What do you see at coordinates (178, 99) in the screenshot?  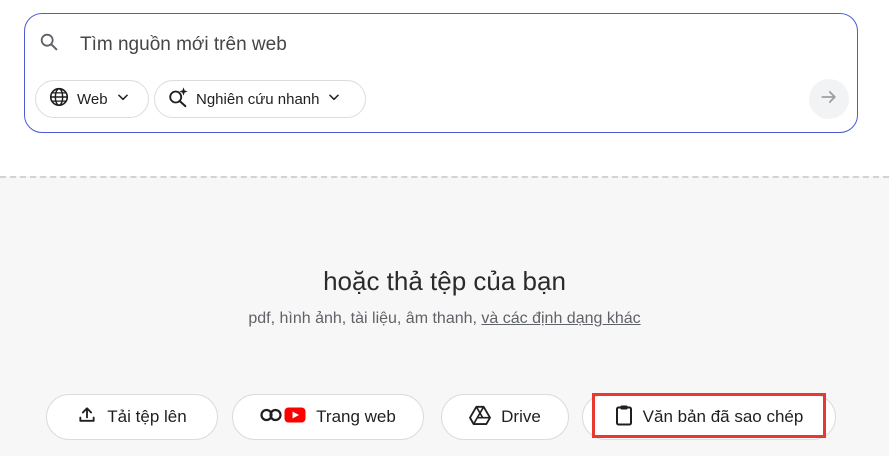 I see `sparkle-search-icon` at bounding box center [178, 99].